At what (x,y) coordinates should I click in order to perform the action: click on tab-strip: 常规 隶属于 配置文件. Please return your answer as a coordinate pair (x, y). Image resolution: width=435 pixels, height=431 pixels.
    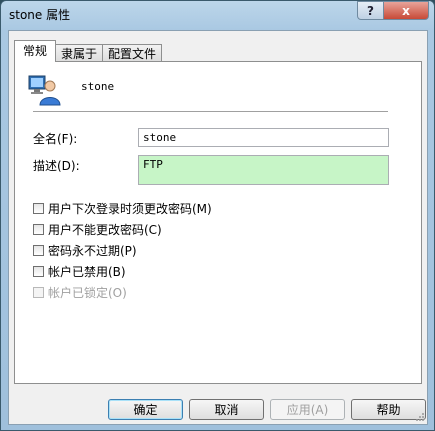
    Looking at the image, I should click on (88, 51).